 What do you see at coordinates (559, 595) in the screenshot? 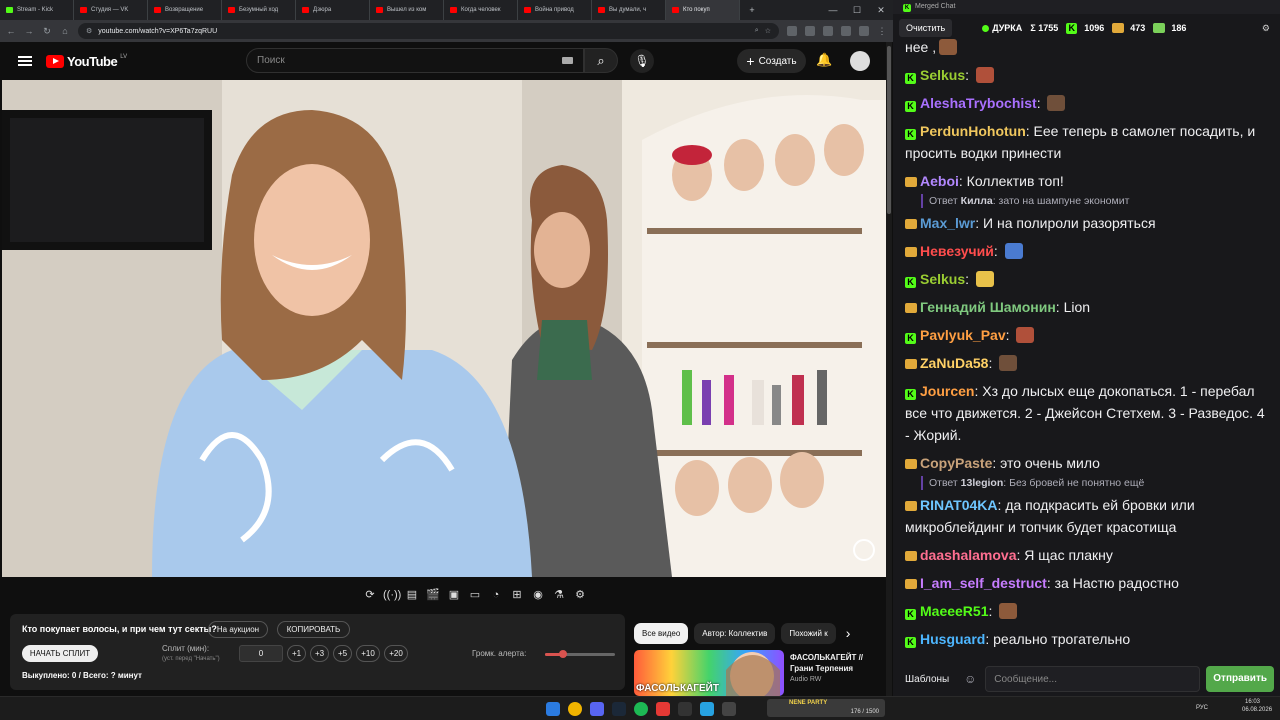
I see `flask-icon: ⚗` at bounding box center [559, 595].